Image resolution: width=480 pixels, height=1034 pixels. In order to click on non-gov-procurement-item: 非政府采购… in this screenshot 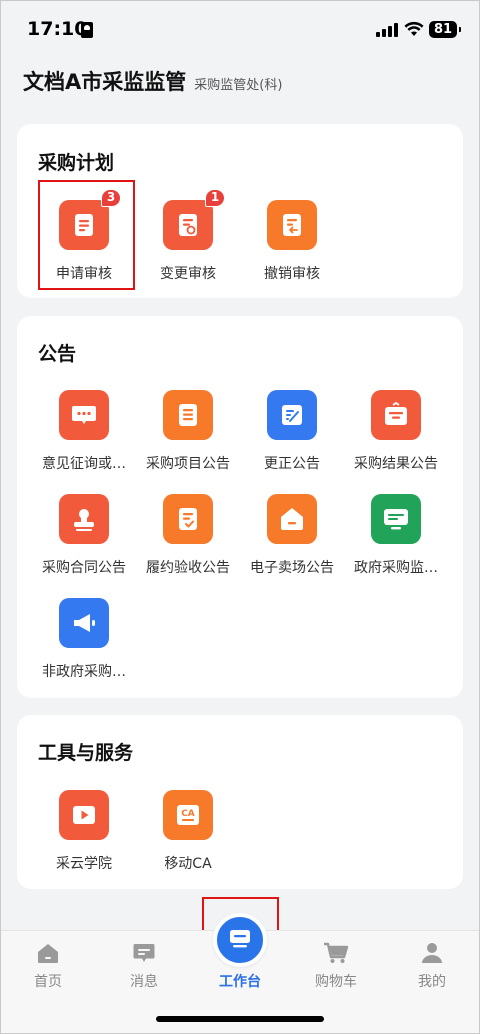, I will do `click(84, 639)`.